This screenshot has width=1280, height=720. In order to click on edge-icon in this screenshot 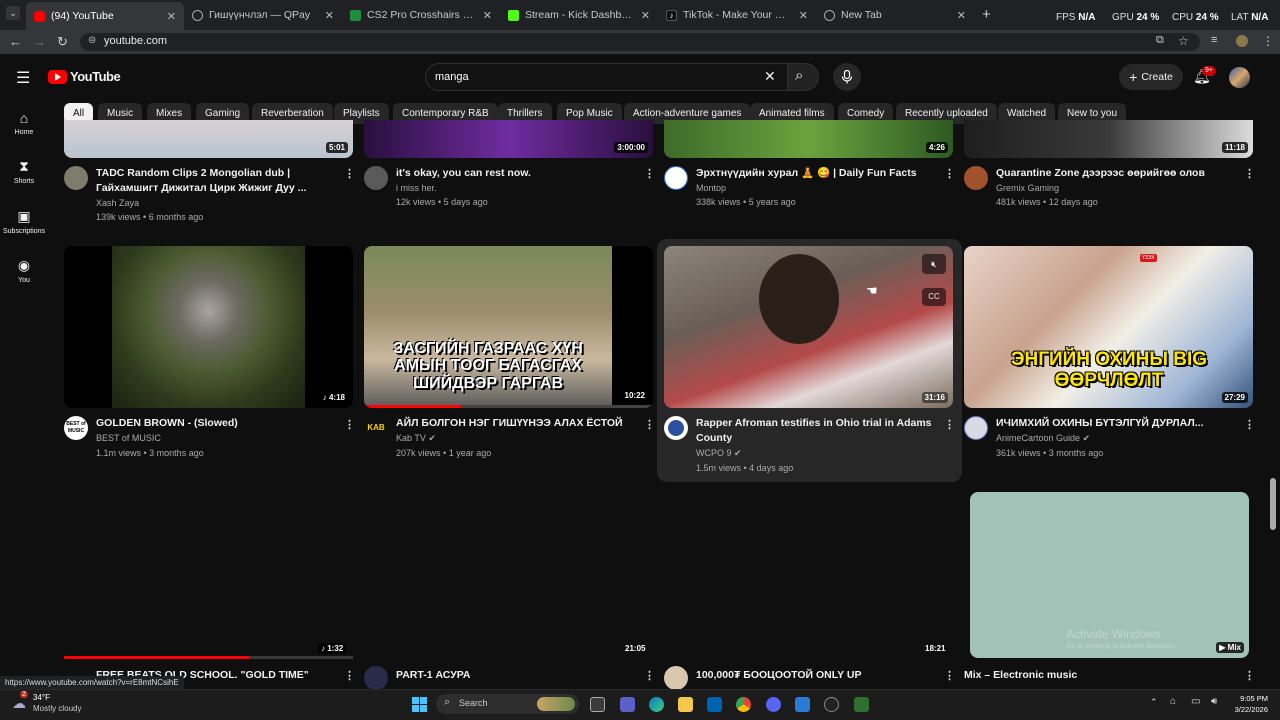, I will do `click(656, 704)`.